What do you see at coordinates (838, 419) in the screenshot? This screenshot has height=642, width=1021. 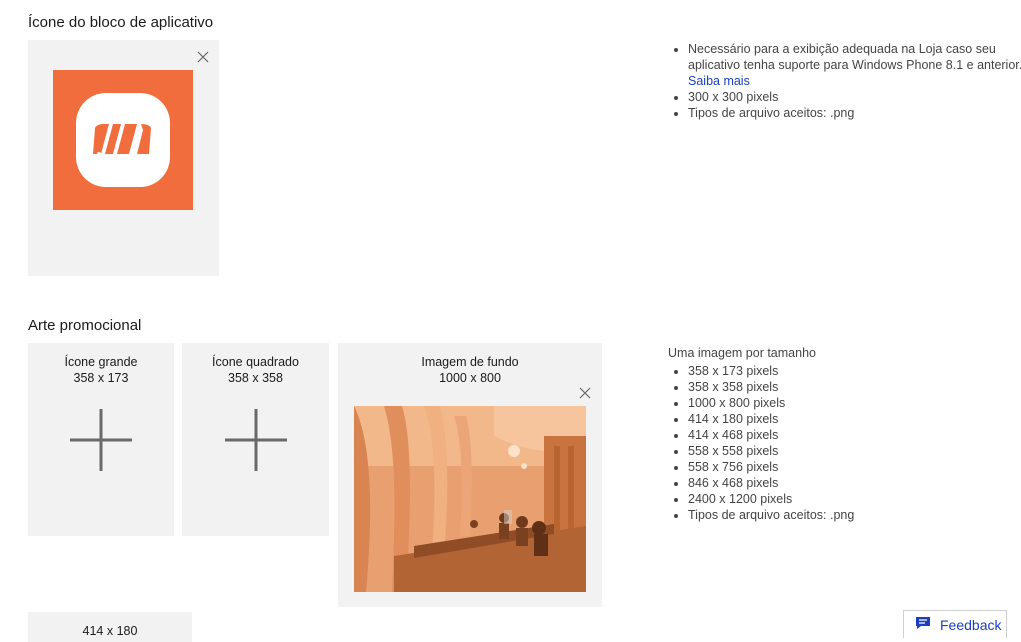 I see `promo-info-item: 414 x 180 pixels` at bounding box center [838, 419].